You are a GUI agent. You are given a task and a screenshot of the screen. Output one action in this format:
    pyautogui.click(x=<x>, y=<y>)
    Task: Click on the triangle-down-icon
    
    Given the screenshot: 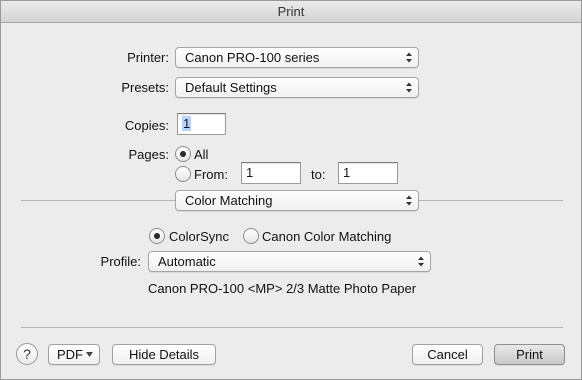 What is the action you would take?
    pyautogui.click(x=89, y=354)
    